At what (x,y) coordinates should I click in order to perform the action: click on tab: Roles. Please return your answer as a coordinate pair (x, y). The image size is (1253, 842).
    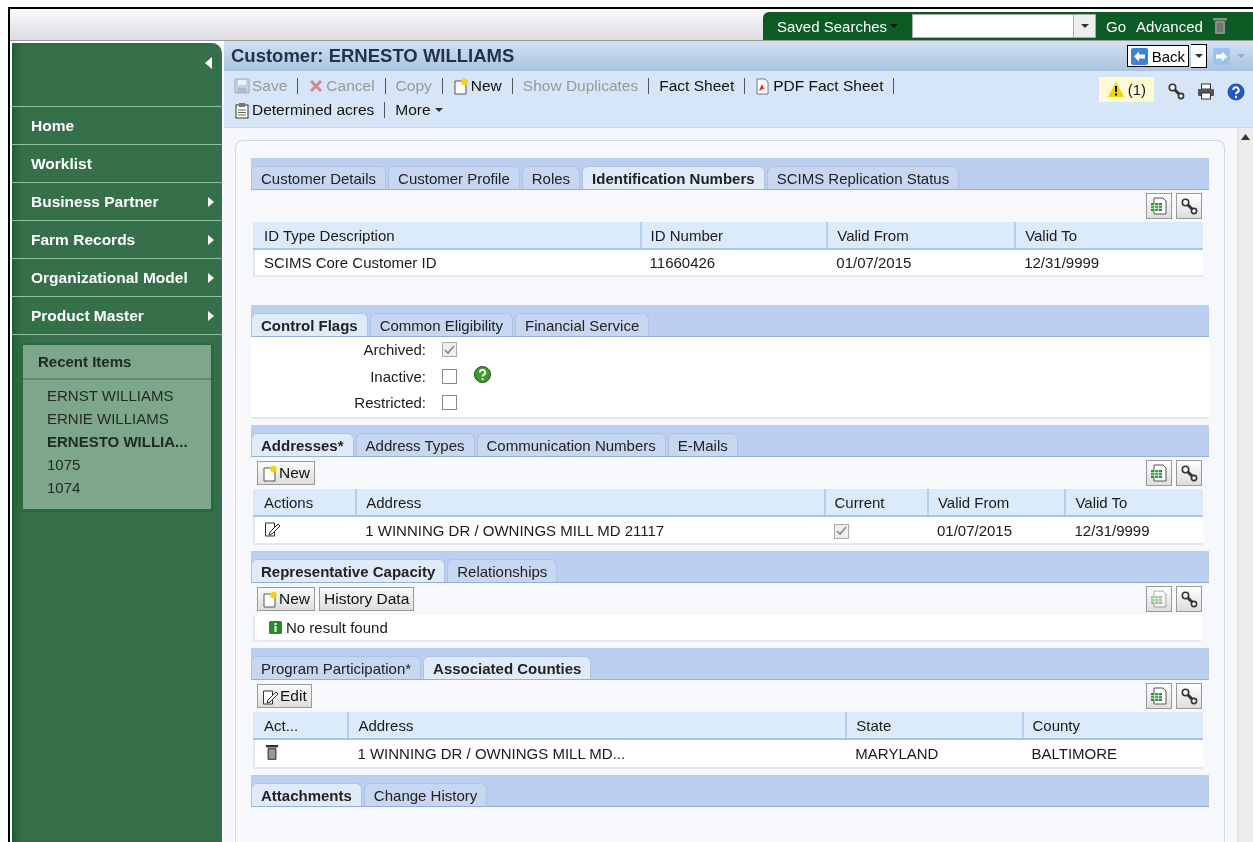
    Looking at the image, I should click on (551, 177).